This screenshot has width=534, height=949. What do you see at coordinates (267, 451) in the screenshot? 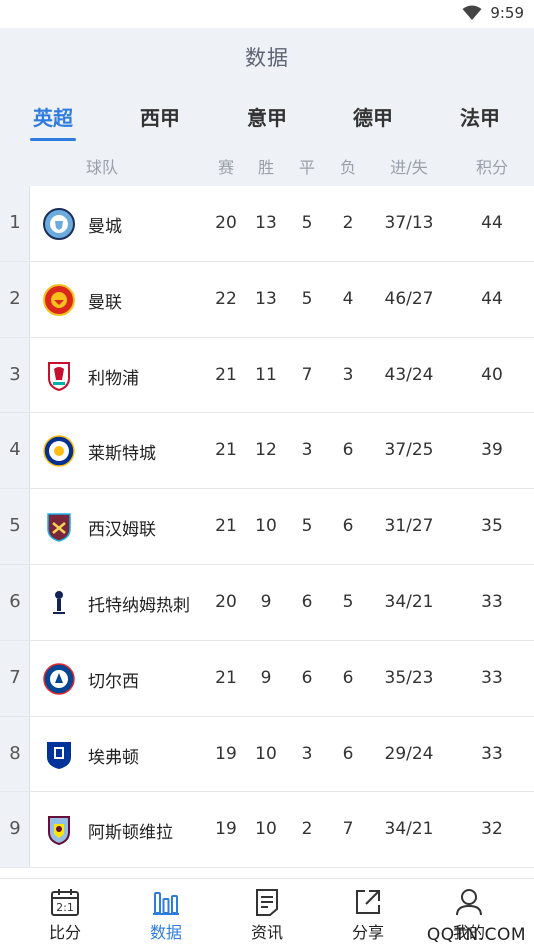
I see `table-row: 4 莱斯特城 21 12 3 6 37/25 39` at bounding box center [267, 451].